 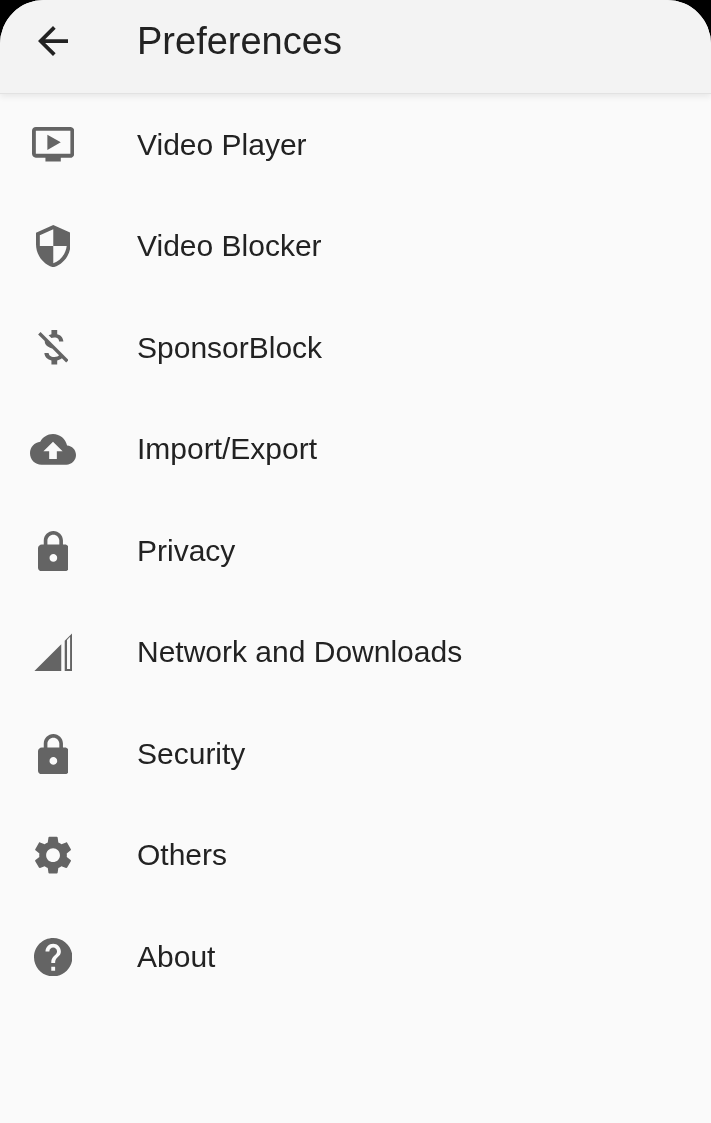 What do you see at coordinates (355, 348) in the screenshot?
I see `preference-item: SponsorBlock` at bounding box center [355, 348].